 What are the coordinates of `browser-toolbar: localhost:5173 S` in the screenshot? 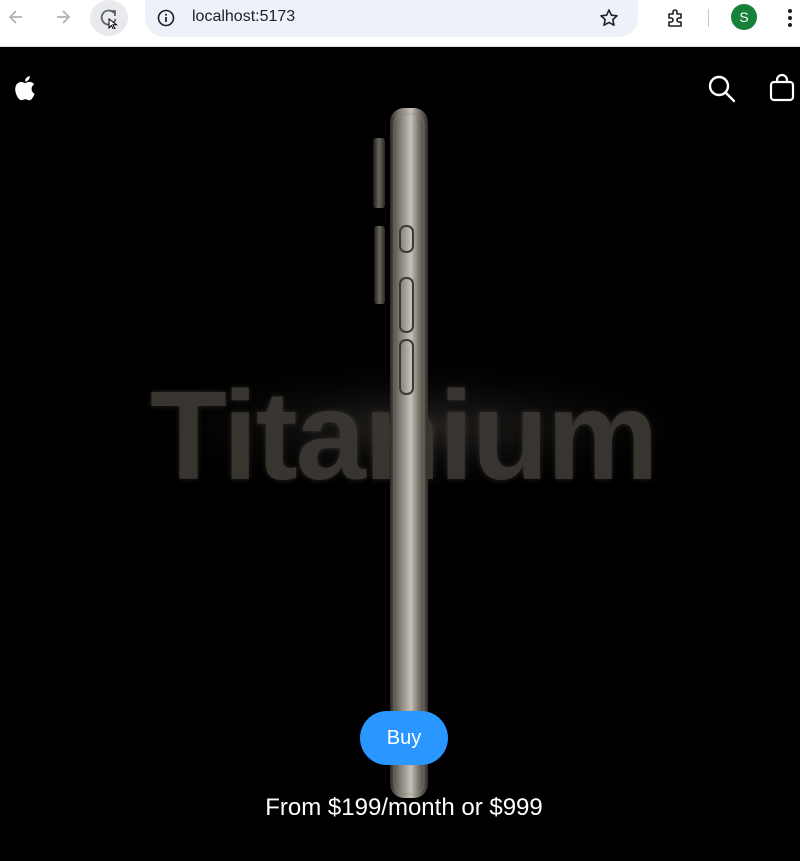 It's located at (400, 23).